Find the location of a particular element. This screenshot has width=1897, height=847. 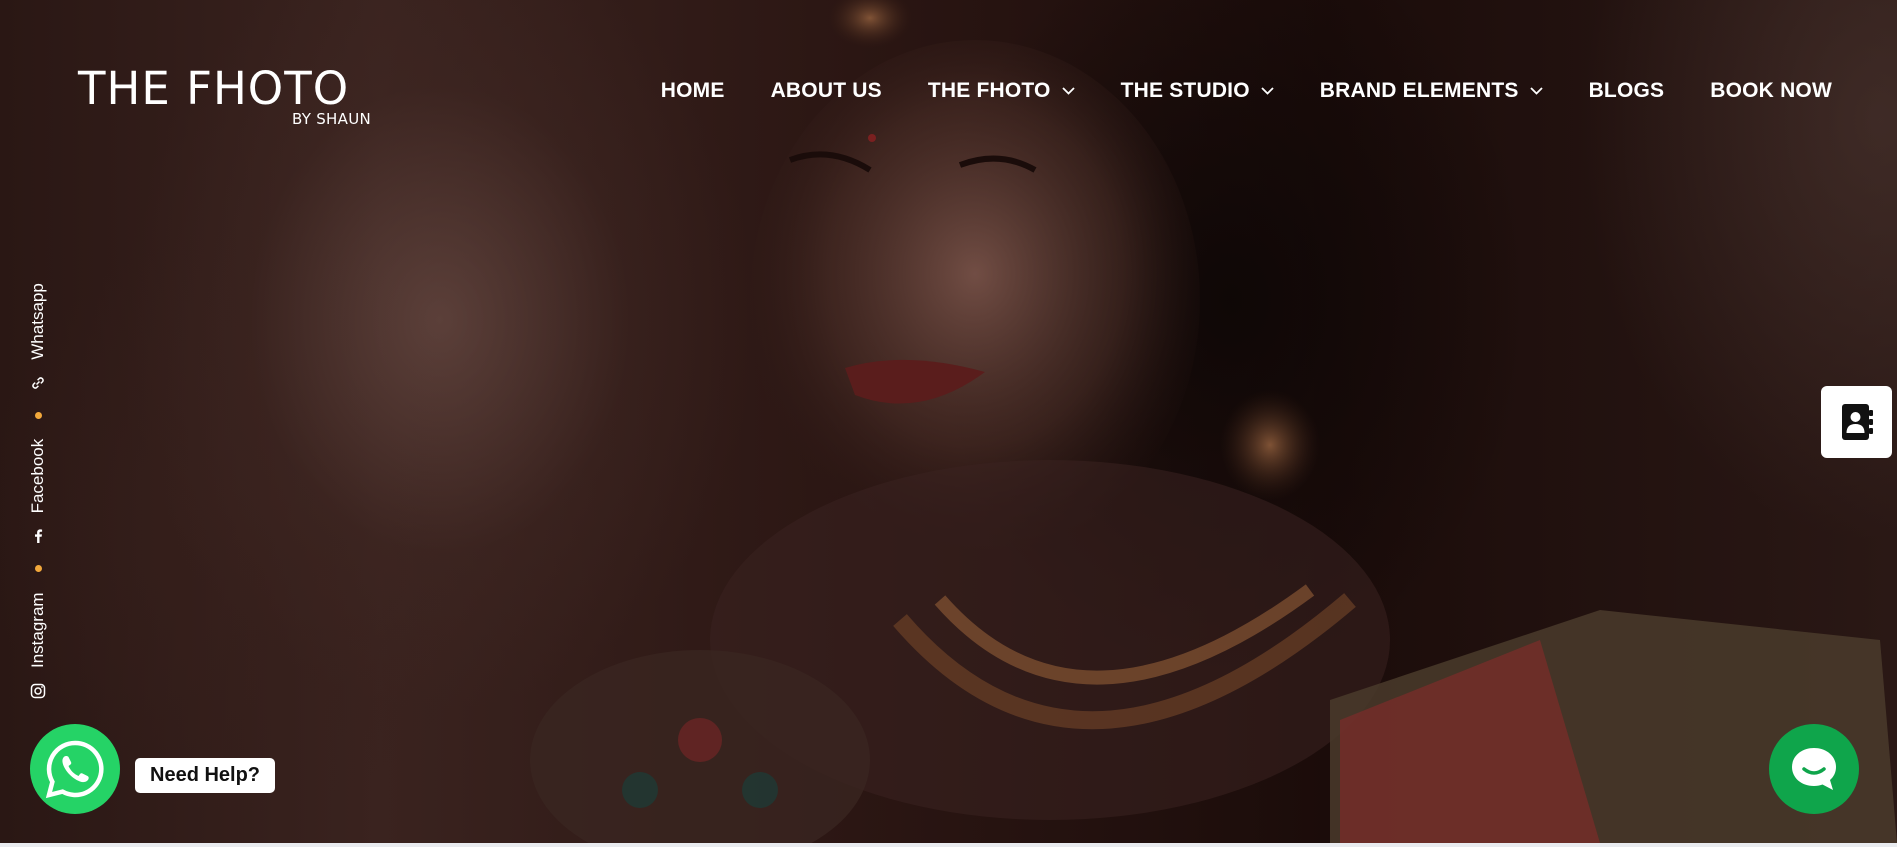

link-icon is located at coordinates (38, 383).